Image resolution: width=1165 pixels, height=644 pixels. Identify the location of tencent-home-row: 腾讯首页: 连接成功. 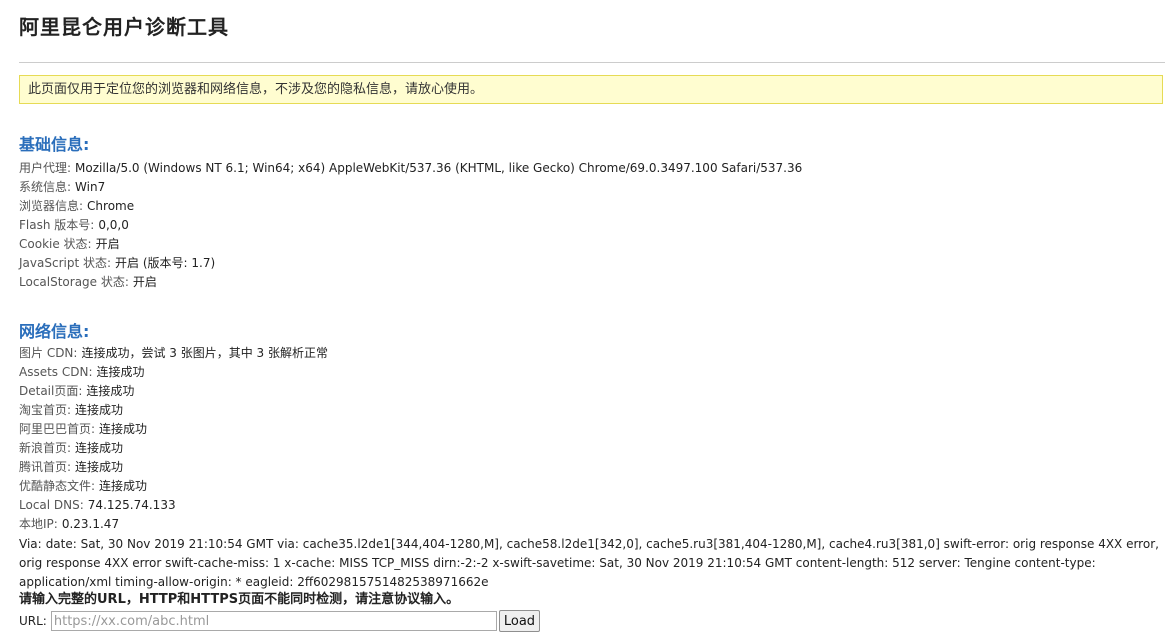
(71, 467).